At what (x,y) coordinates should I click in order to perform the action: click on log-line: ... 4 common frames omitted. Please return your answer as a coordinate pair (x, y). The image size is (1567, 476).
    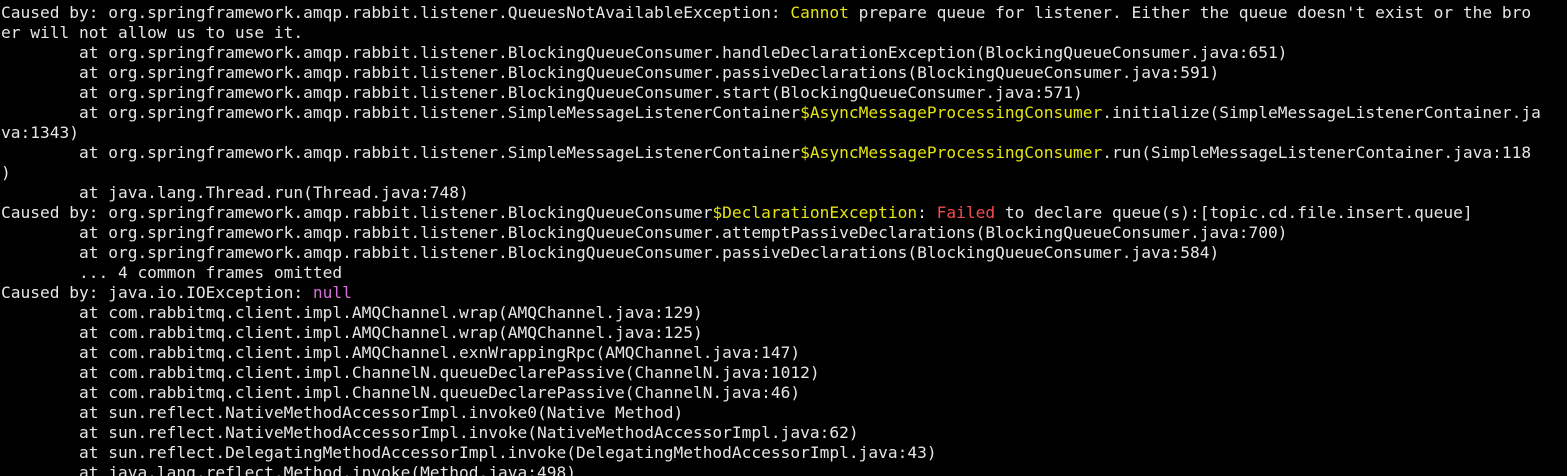
    Looking at the image, I should click on (783, 273).